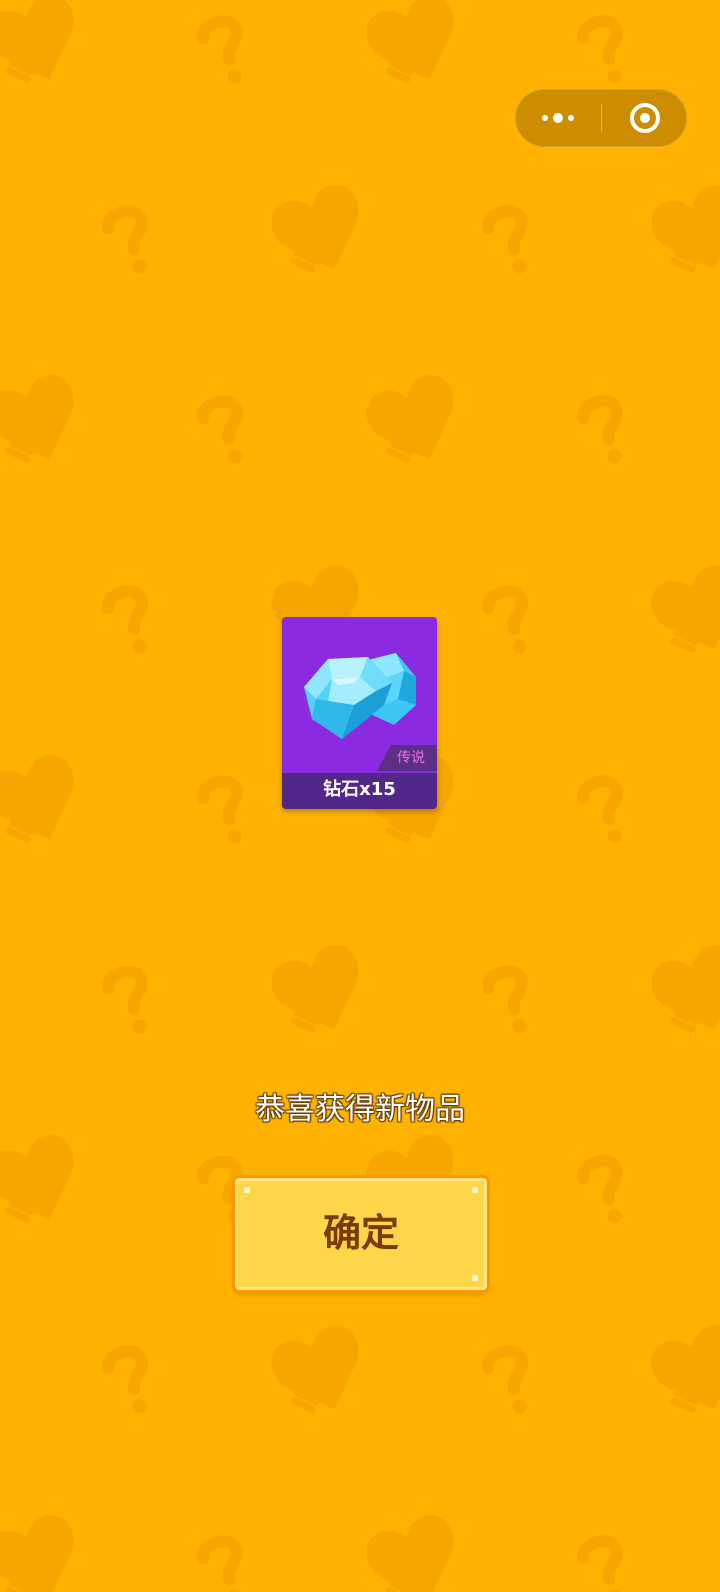 This screenshot has width=720, height=1592. I want to click on mini-program-capsule, so click(601, 118).